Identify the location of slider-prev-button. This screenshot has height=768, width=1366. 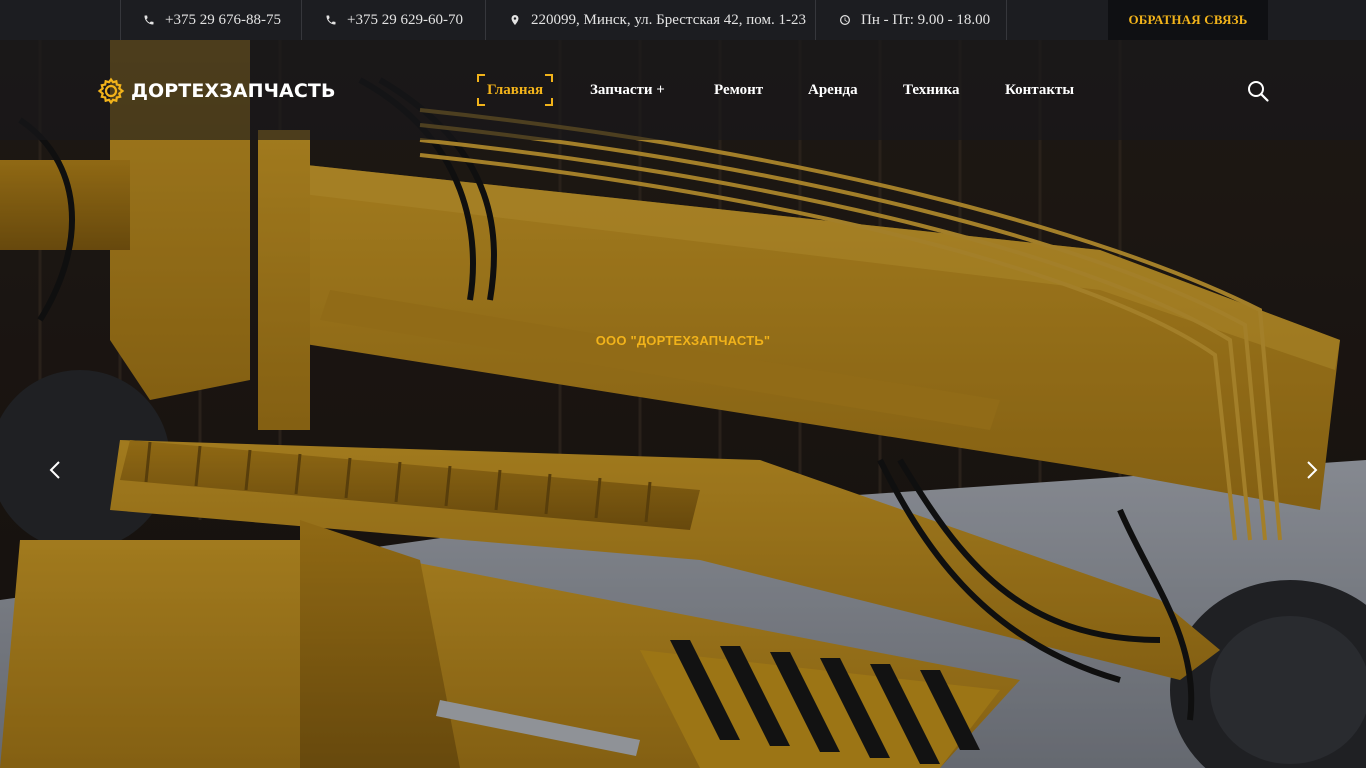
(56, 470).